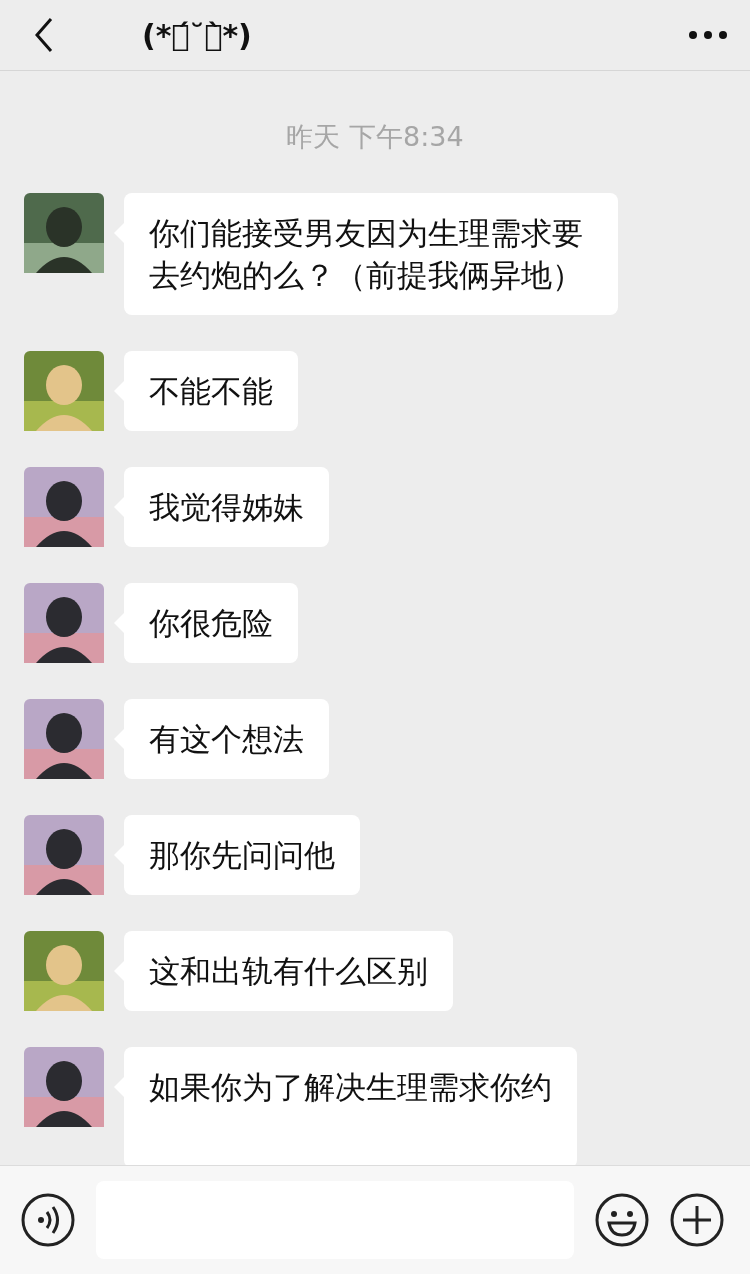 The height and width of the screenshot is (1274, 750). What do you see at coordinates (288, 971) in the screenshot?
I see `message-bubble: 这和出轨有什么区别` at bounding box center [288, 971].